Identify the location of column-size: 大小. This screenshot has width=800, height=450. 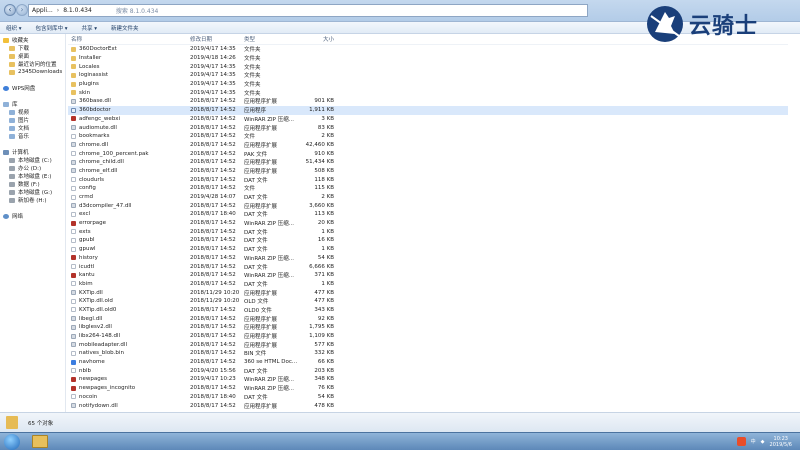
(316, 39).